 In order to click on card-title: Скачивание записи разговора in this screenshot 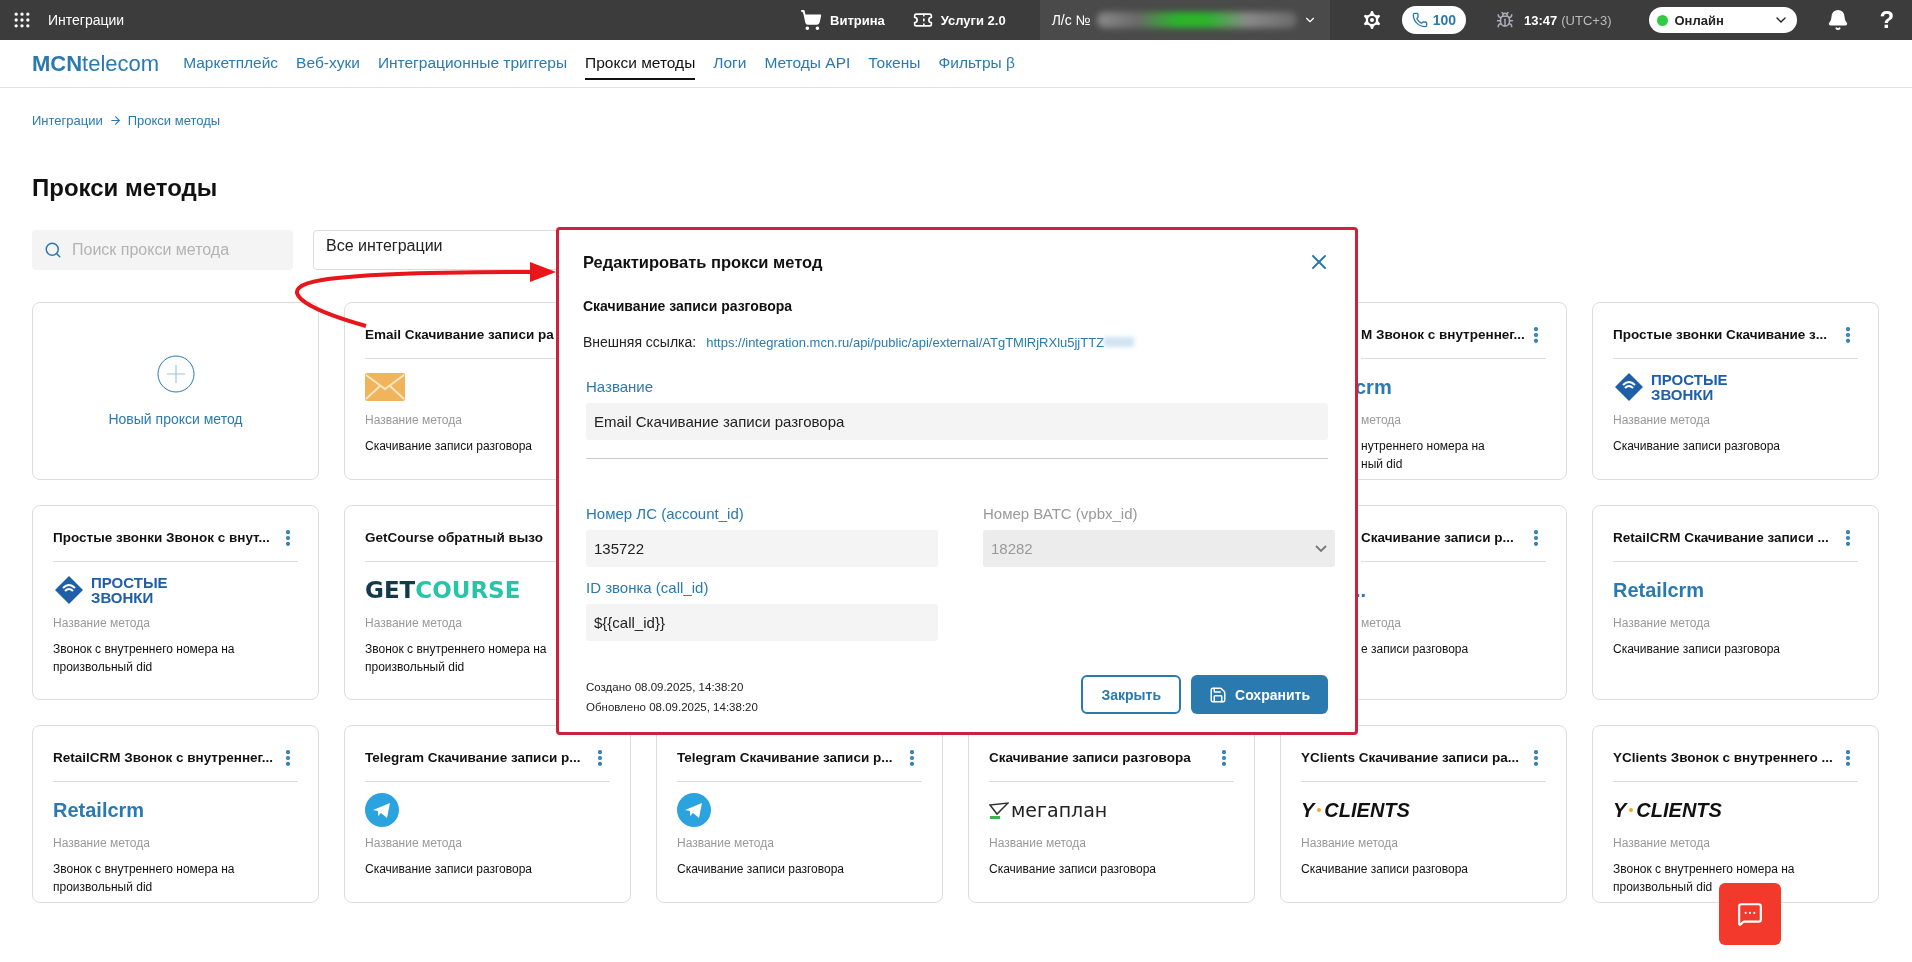, I will do `click(1090, 757)`.